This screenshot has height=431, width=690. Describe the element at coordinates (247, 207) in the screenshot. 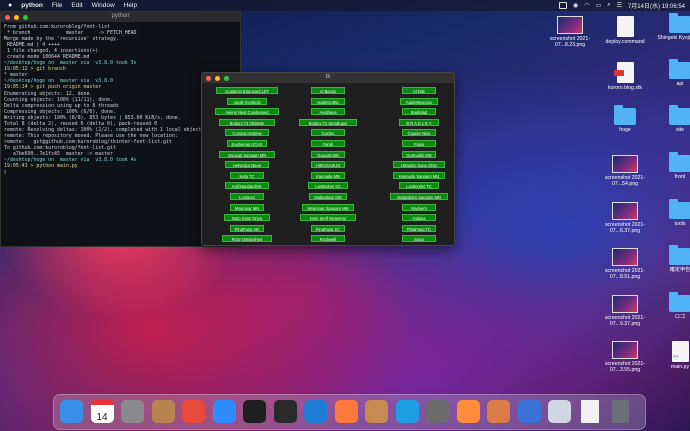

I see `font-button: Myanmar MN` at that location.